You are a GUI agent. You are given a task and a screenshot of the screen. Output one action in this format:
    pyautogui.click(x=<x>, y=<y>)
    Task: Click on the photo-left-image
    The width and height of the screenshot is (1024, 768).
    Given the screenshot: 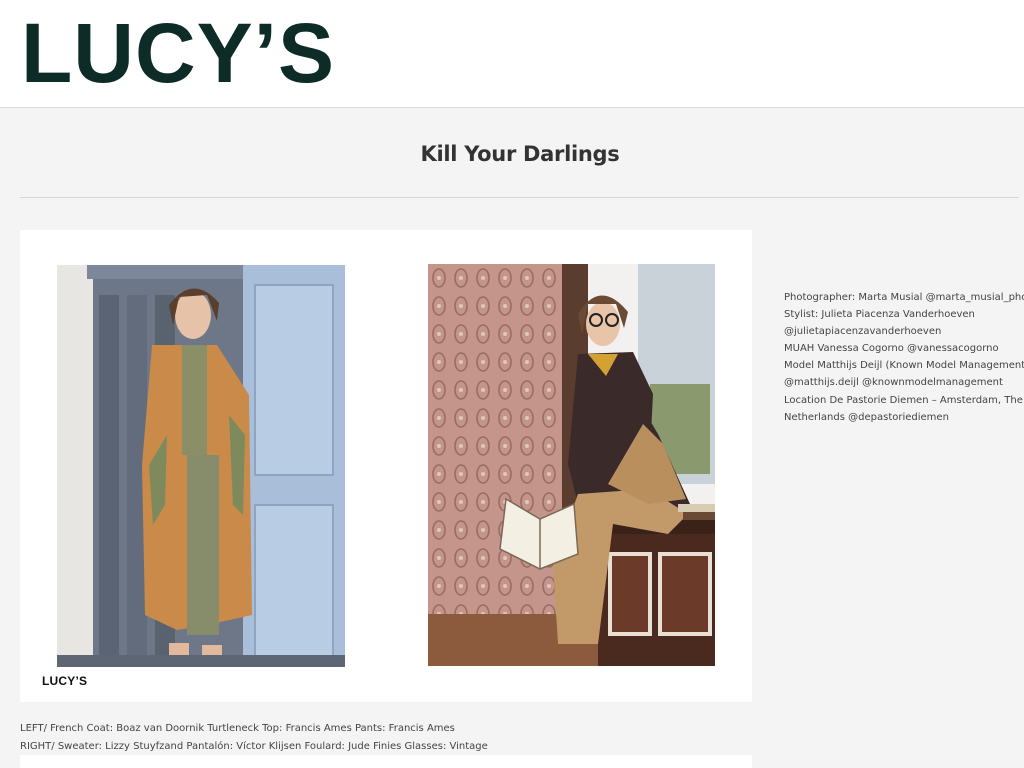 What is the action you would take?
    pyautogui.click(x=201, y=466)
    